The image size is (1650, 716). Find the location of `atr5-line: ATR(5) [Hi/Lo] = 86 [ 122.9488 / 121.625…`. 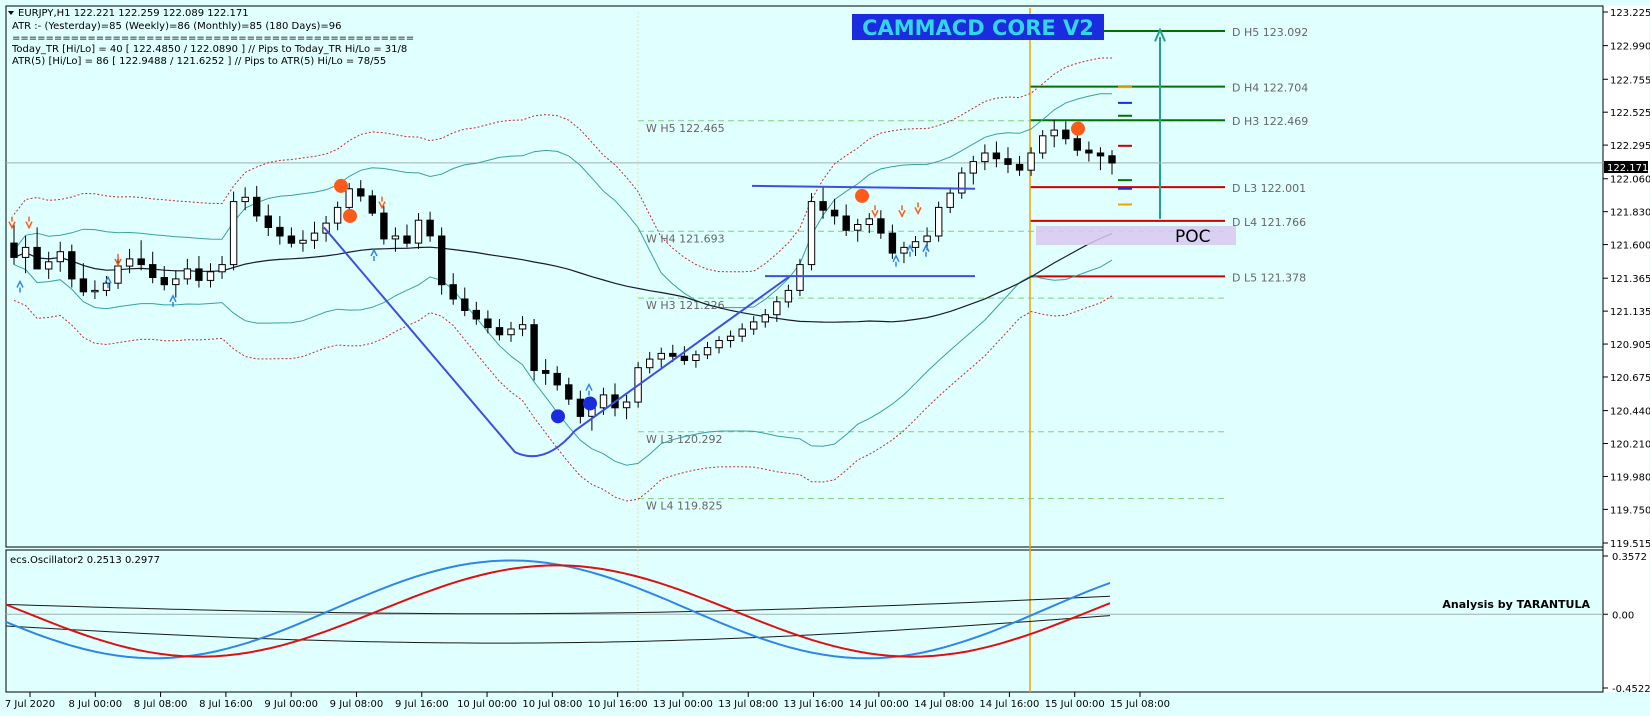

atr5-line: ATR(5) [Hi/Lo] = 86 [ 122.9488 / 121.625… is located at coordinates (199, 61).